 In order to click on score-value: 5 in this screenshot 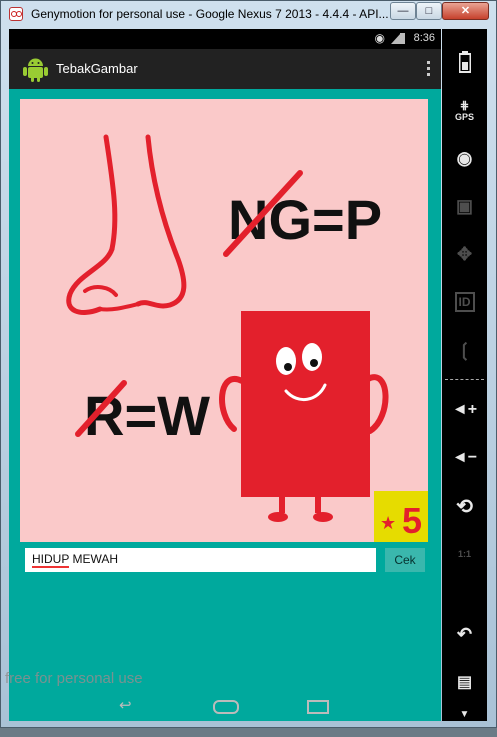, I will do `click(412, 520)`.